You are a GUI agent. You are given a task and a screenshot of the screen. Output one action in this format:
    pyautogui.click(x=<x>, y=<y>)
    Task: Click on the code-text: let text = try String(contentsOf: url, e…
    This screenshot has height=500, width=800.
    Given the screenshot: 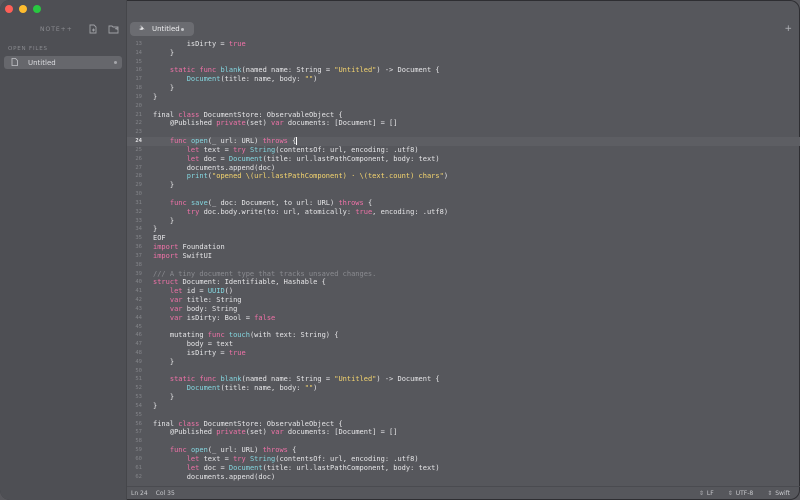 What is the action you would take?
    pyautogui.click(x=286, y=150)
    